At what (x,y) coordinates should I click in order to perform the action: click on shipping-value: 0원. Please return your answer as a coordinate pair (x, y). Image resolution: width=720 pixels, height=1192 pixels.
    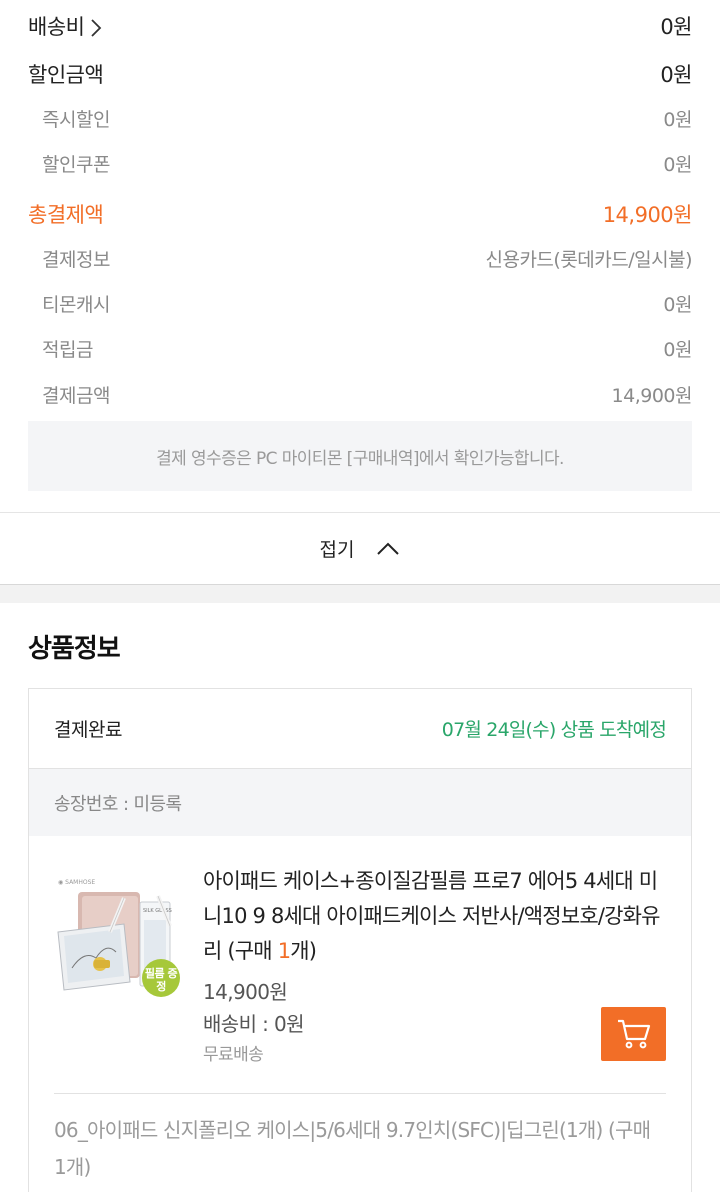
    Looking at the image, I should click on (676, 27).